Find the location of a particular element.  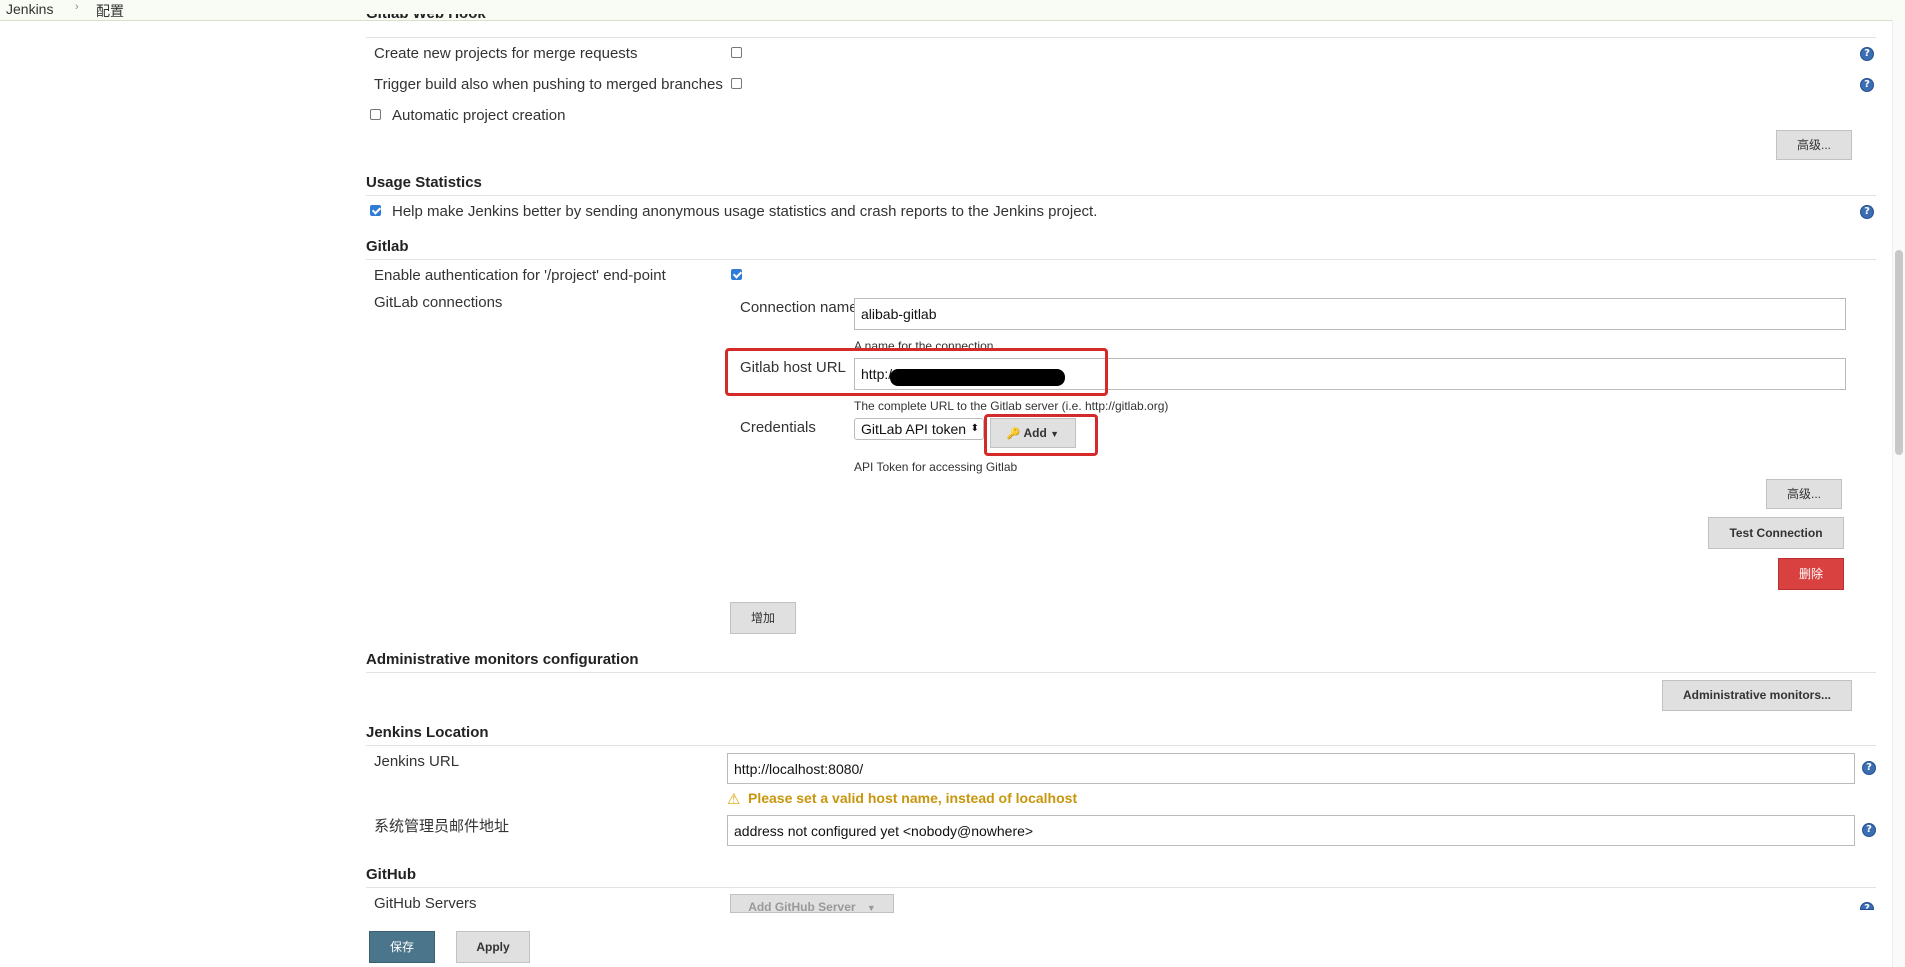

jenkins-location-section-title: Jenkins Location is located at coordinates (427, 732).